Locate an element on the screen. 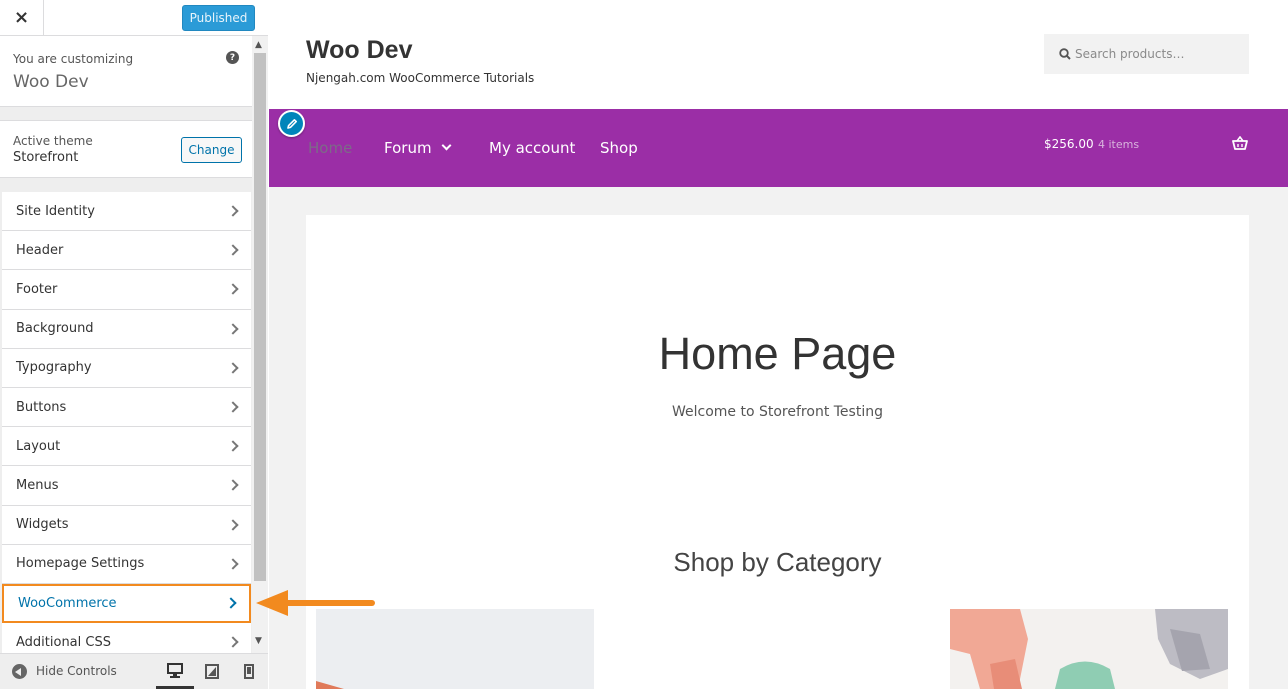  sidebar-footer: Hide Controls is located at coordinates (134, 671).